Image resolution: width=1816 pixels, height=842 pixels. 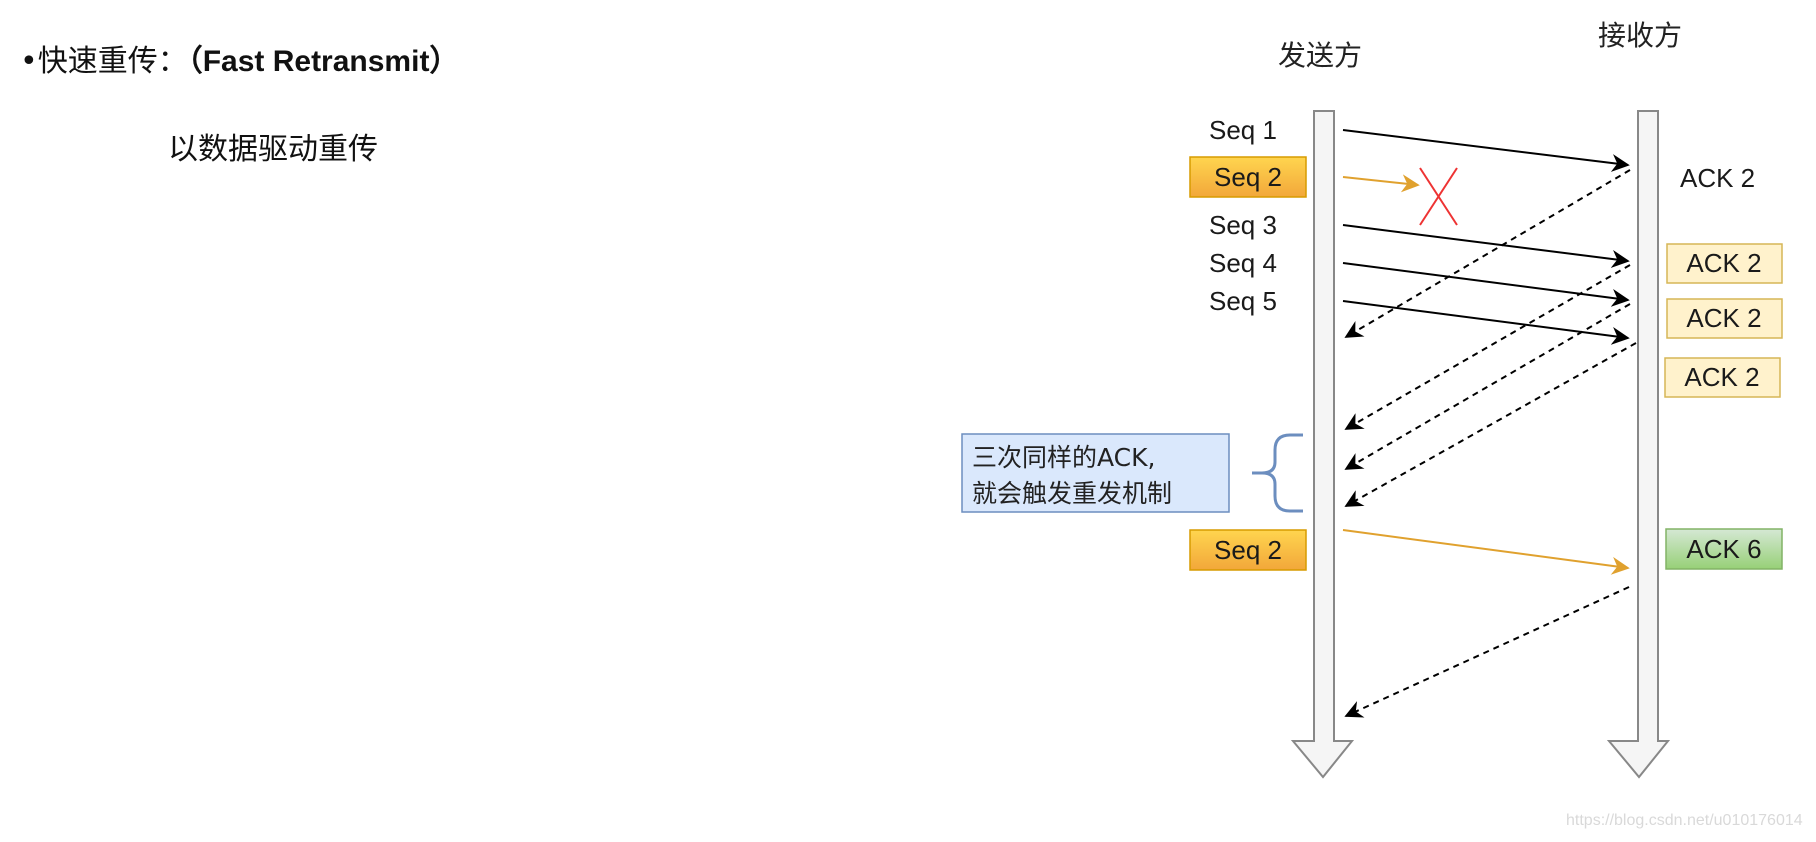 What do you see at coordinates (1486, 322) in the screenshot?
I see `seq-5-arrow` at bounding box center [1486, 322].